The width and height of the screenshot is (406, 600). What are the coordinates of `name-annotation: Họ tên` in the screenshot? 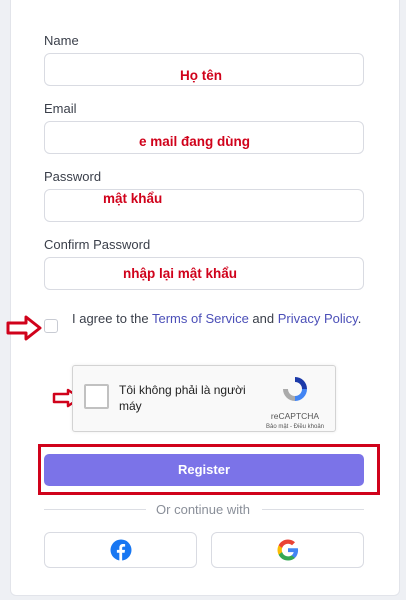 It's located at (201, 75).